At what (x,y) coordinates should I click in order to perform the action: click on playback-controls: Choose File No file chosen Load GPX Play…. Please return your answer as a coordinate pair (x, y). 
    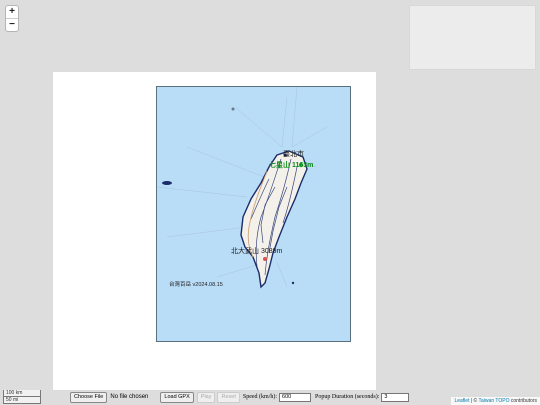
    Looking at the image, I should click on (240, 397).